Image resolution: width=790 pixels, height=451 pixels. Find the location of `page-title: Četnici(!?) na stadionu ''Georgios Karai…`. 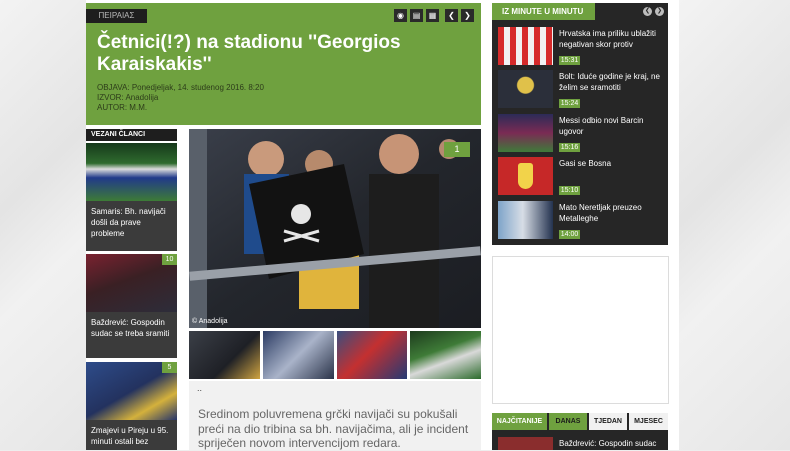

page-title: Četnici(!?) na stadionu ''Georgios Karai… is located at coordinates (249, 53).